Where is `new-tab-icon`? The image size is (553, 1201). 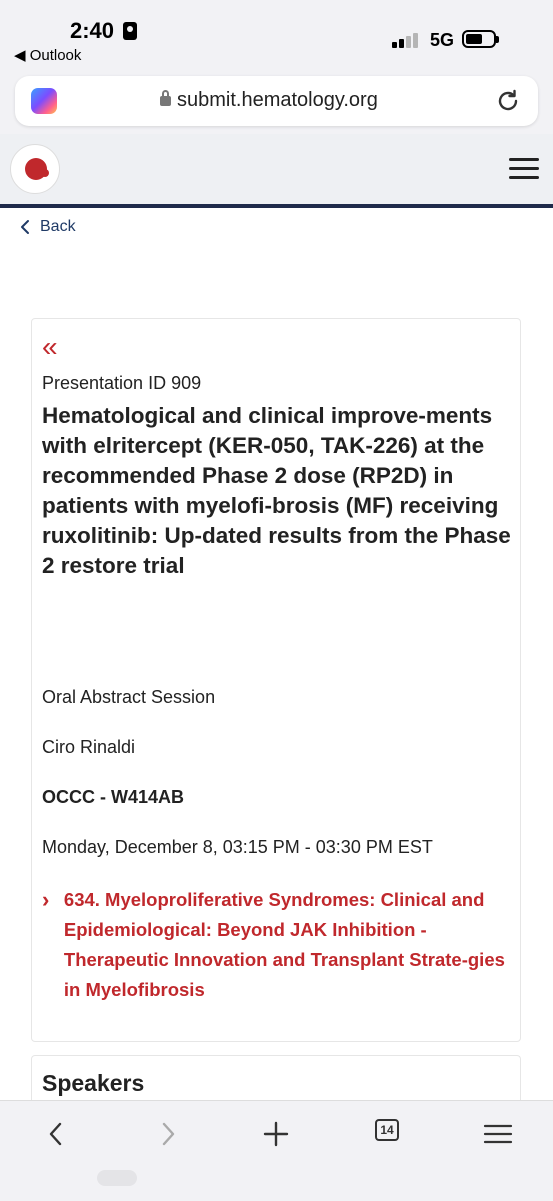
new-tab-icon is located at coordinates (276, 1134).